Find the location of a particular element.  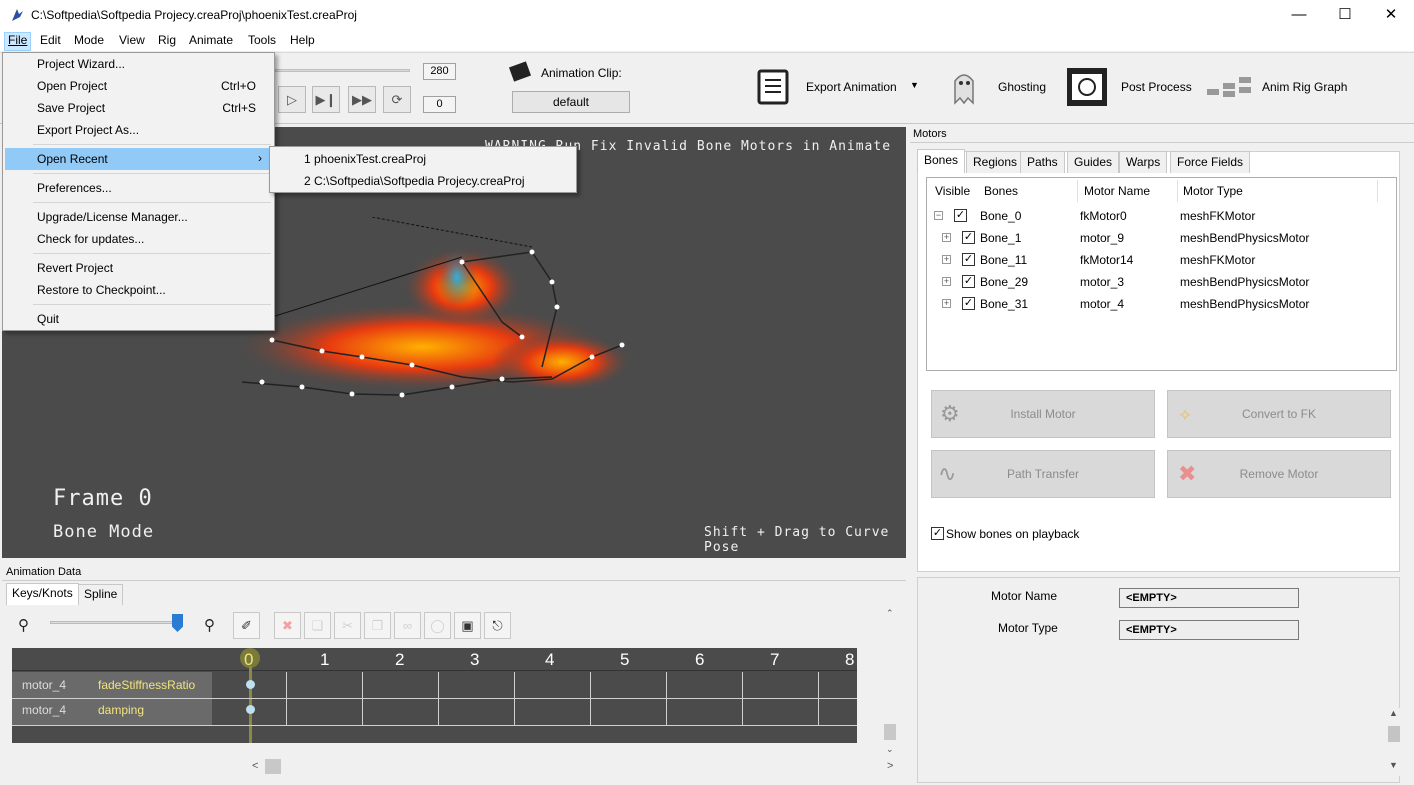

column-header-bones: Bones is located at coordinates (1001, 191).